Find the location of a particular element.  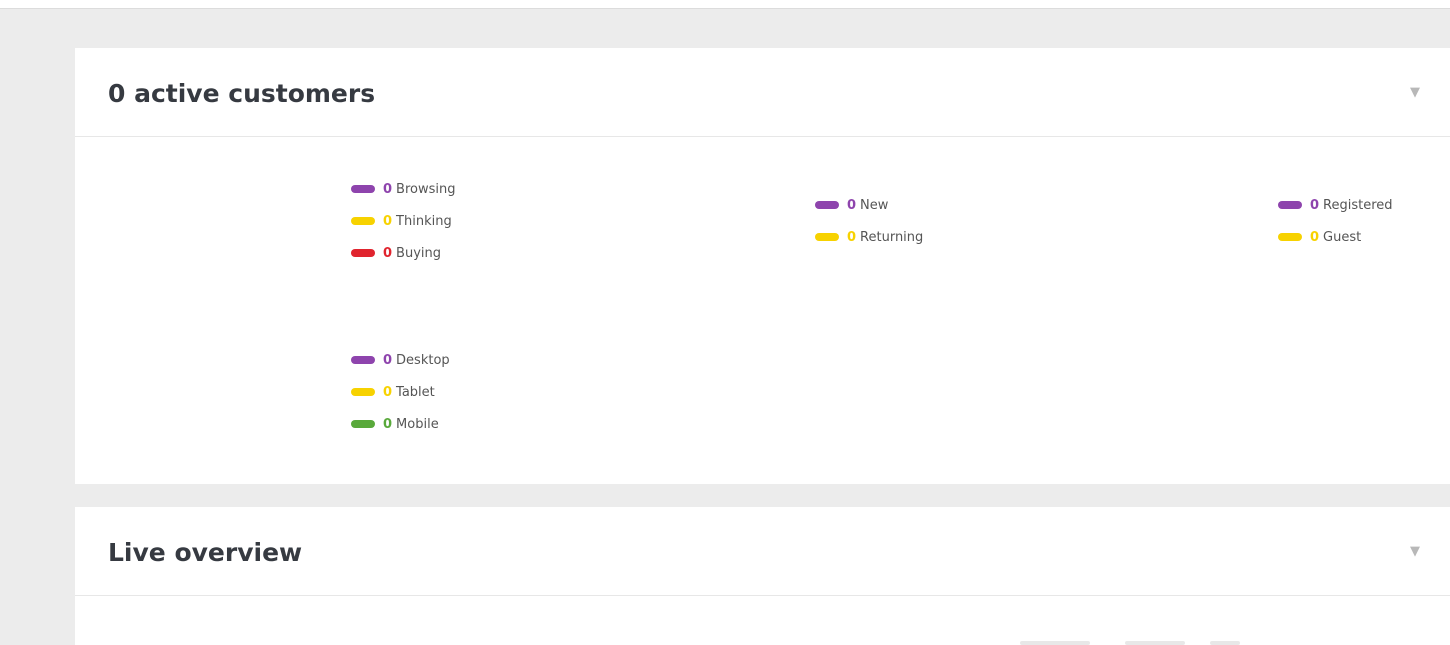

legend-item-registered: 0 Registered is located at coordinates (1335, 205).